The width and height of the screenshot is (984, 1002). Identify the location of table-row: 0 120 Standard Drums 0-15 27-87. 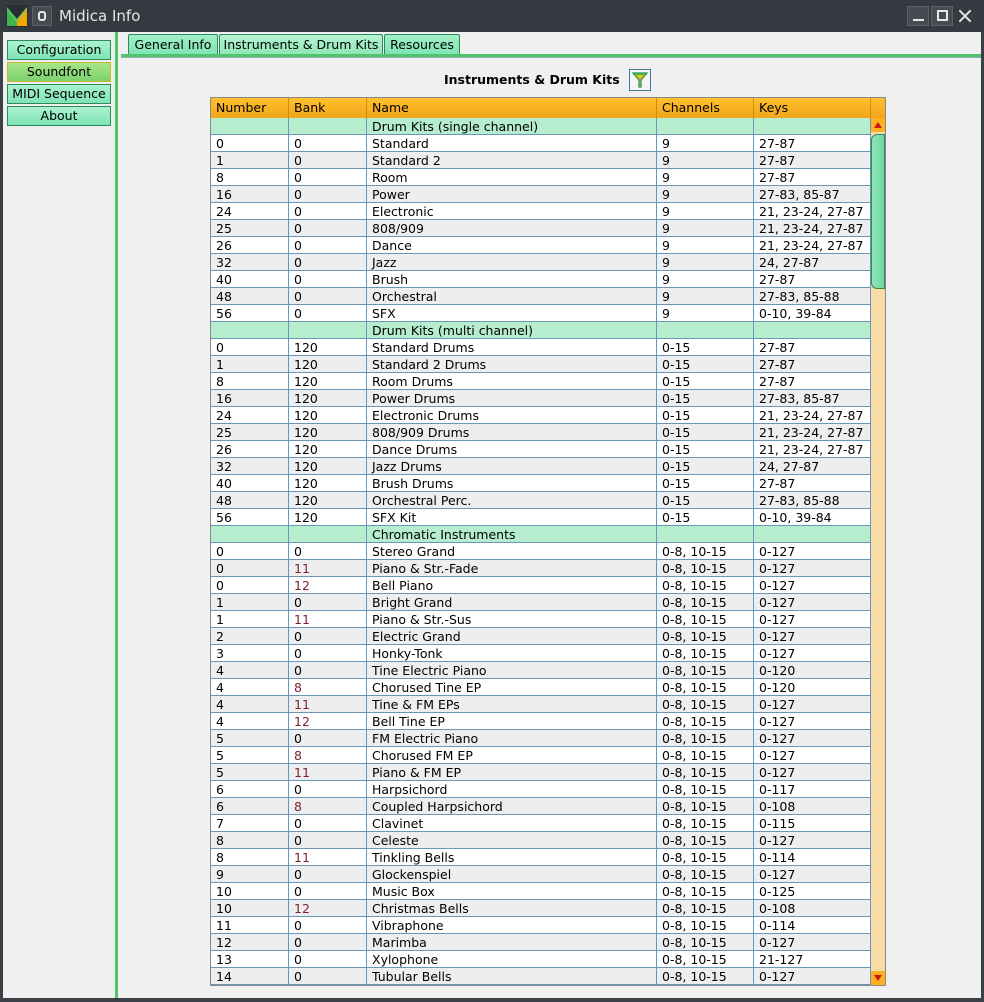
(541, 347).